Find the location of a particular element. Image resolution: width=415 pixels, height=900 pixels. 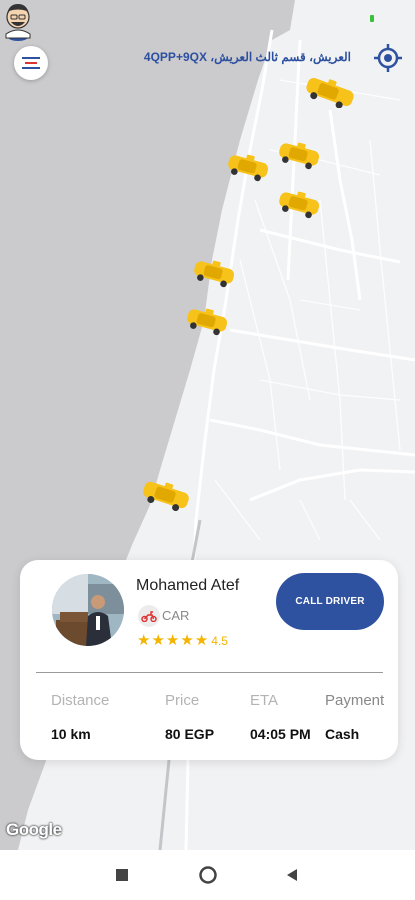

driver-name: Mohamed Atef is located at coordinates (188, 585).